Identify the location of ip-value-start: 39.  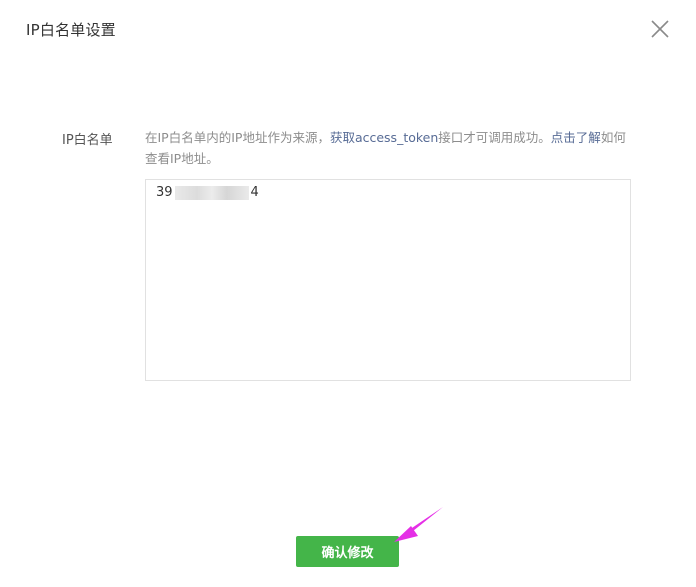
(164, 192).